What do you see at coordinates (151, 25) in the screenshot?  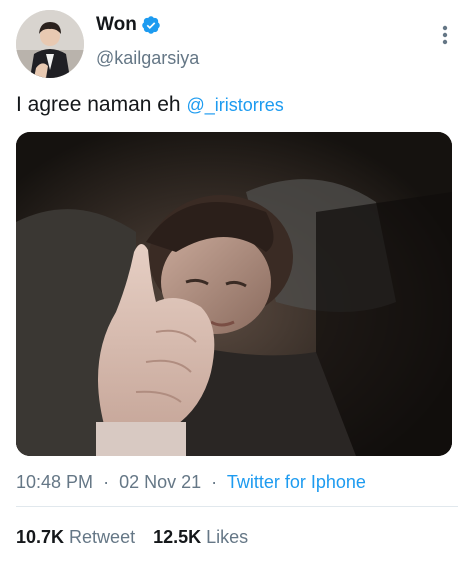 I see `verified-badge-icon` at bounding box center [151, 25].